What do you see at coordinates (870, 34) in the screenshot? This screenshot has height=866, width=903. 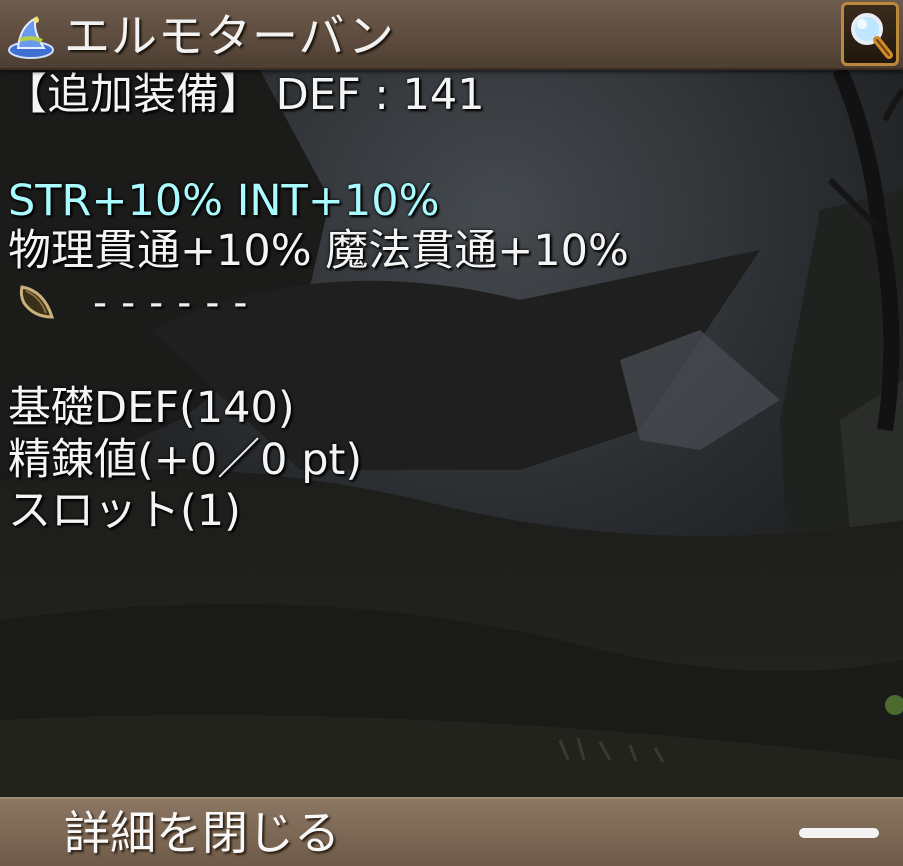 I see `zoom-button` at bounding box center [870, 34].